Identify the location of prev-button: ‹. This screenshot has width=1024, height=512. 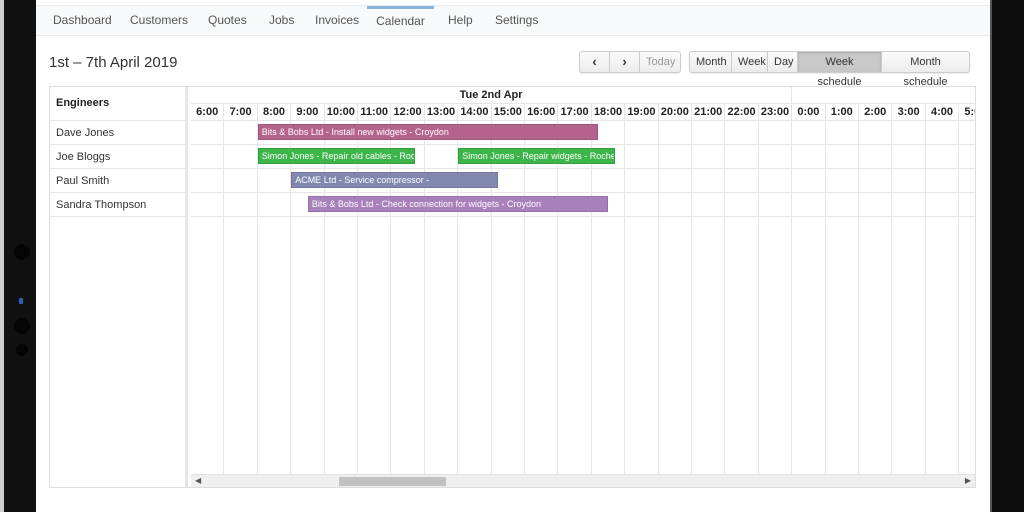
(595, 62).